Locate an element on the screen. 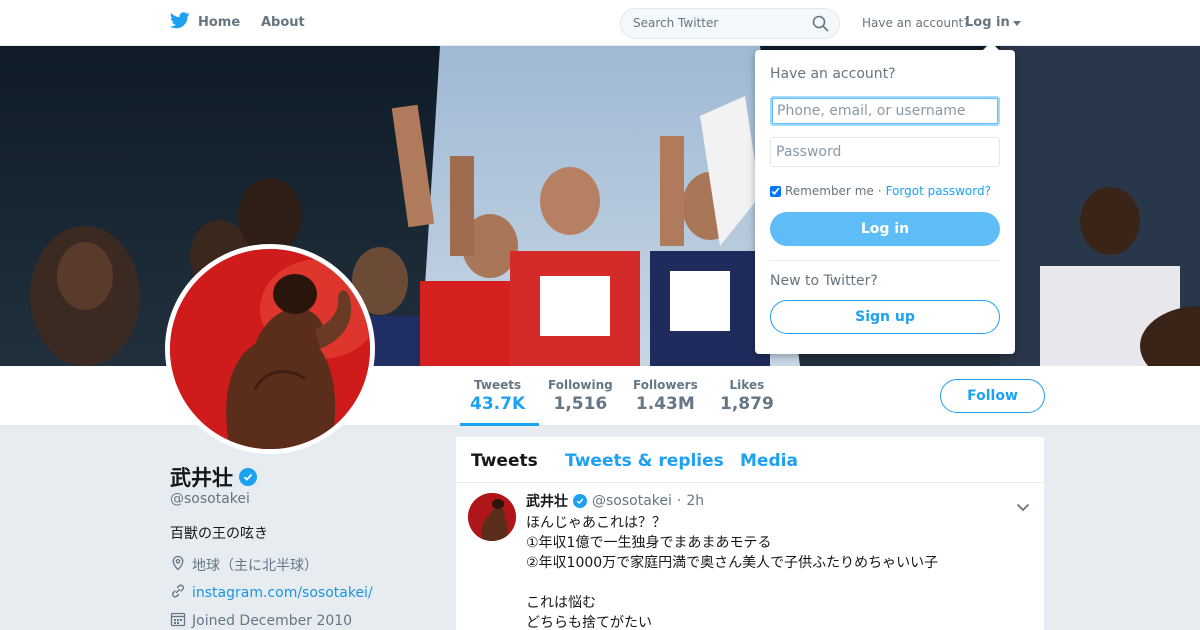  dropdown-divider is located at coordinates (885, 260).